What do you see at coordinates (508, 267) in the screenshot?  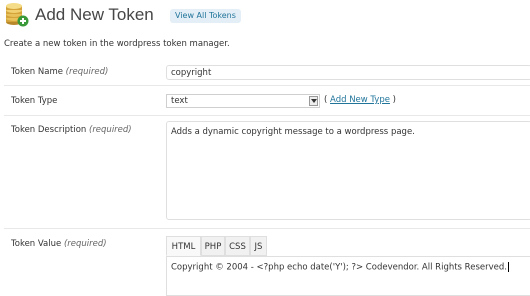 I see `text-caret` at bounding box center [508, 267].